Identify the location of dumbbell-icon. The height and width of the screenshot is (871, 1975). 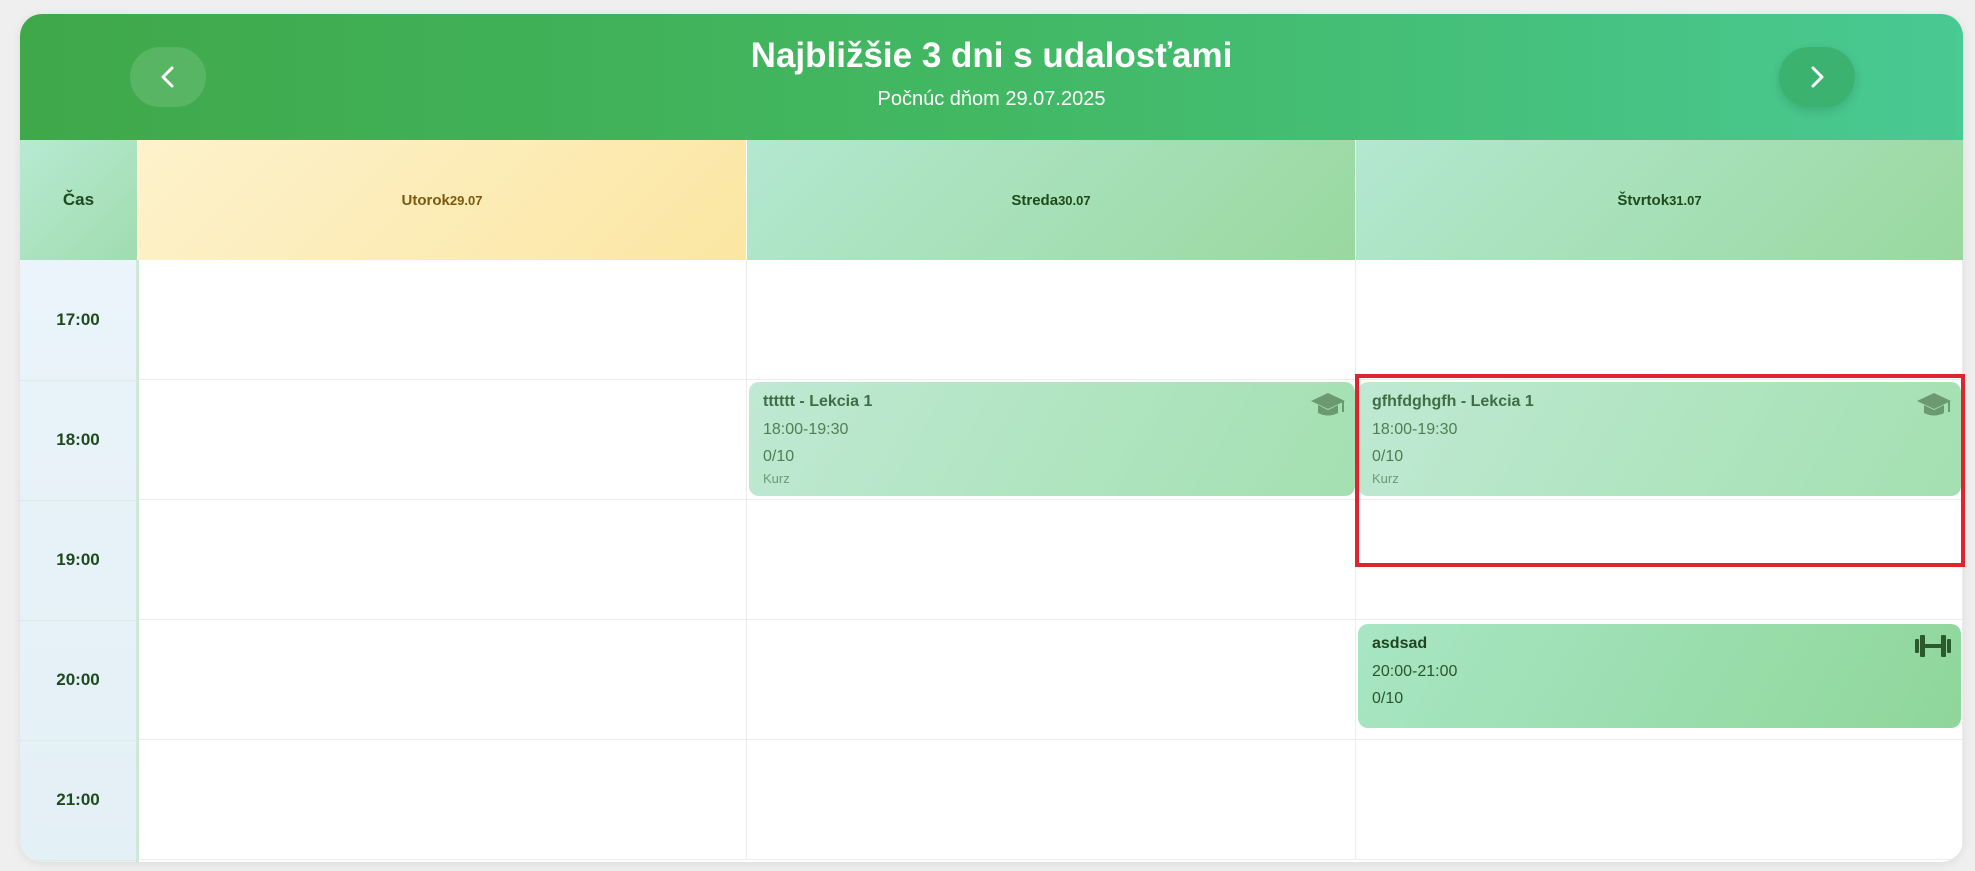
(1933, 646).